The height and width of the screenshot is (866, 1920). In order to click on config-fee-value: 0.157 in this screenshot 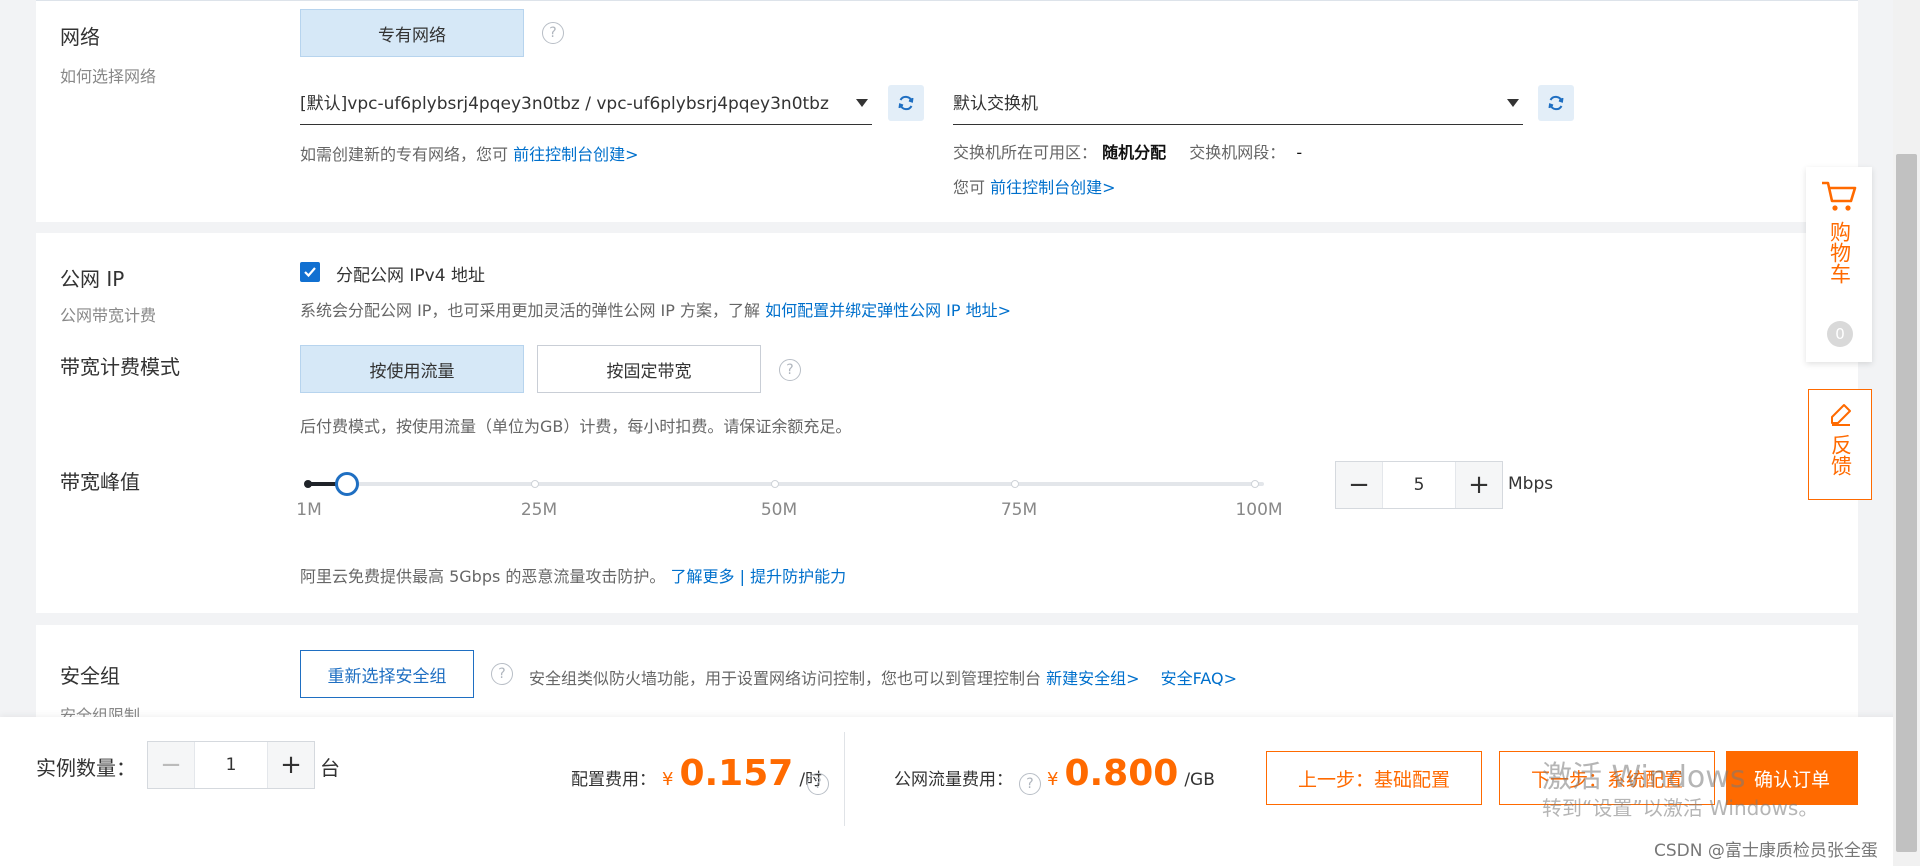, I will do `click(736, 773)`.